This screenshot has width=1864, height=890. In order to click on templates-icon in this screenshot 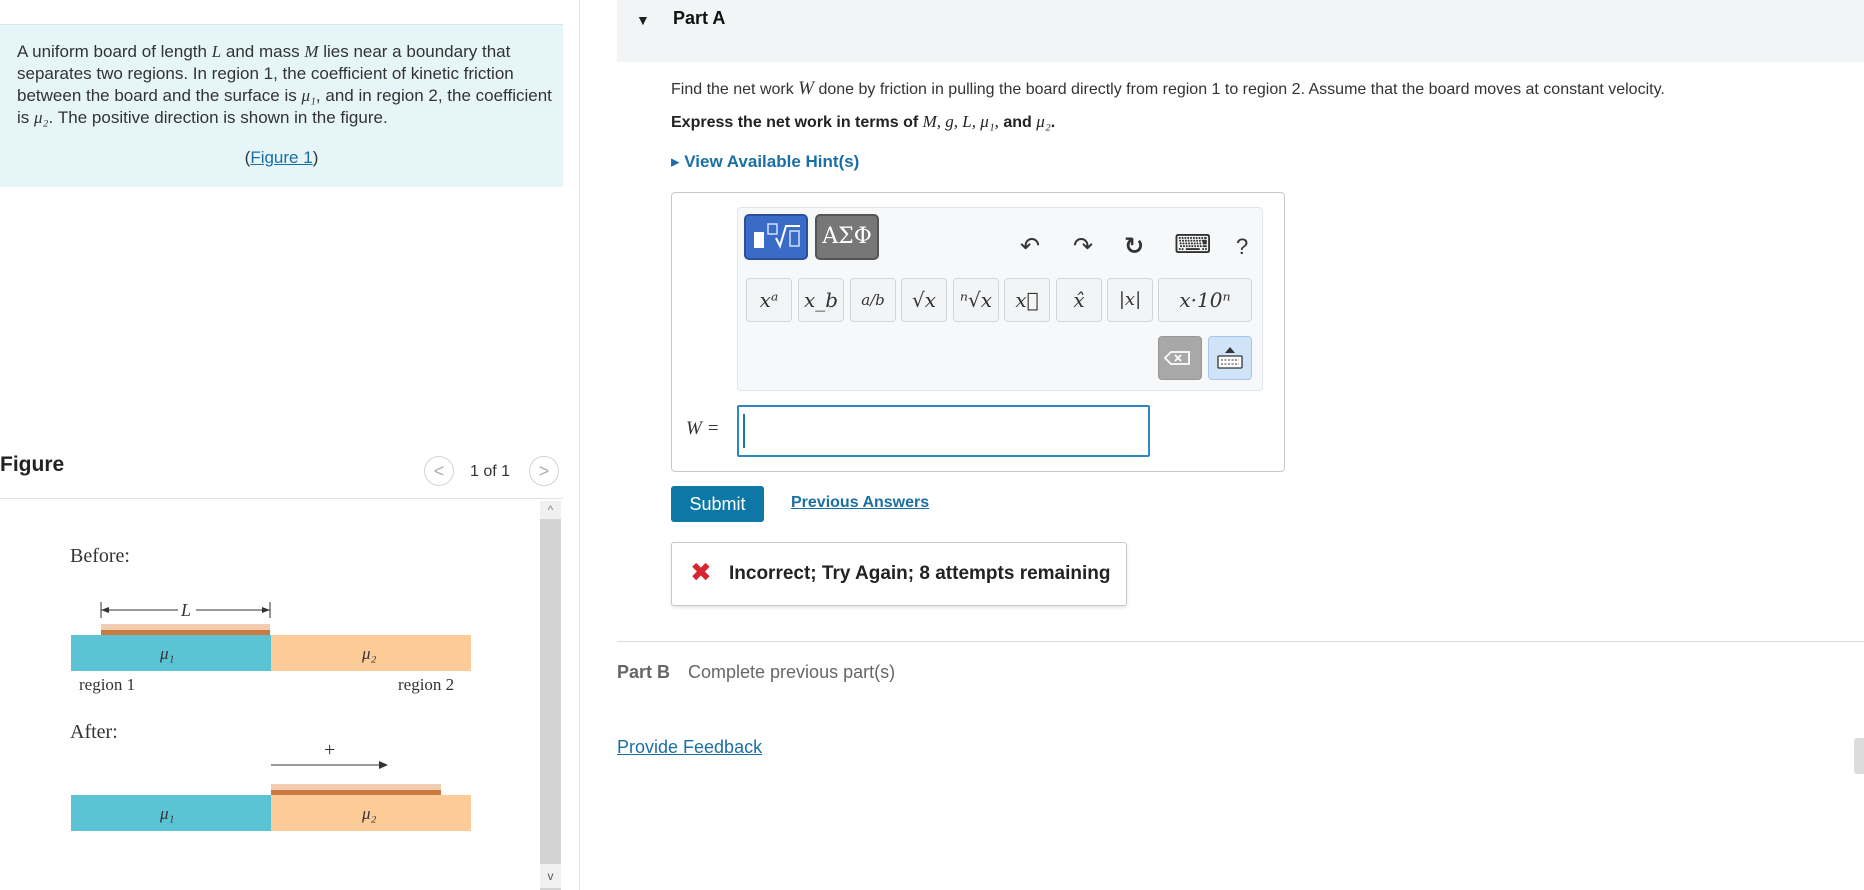, I will do `click(777, 236)`.